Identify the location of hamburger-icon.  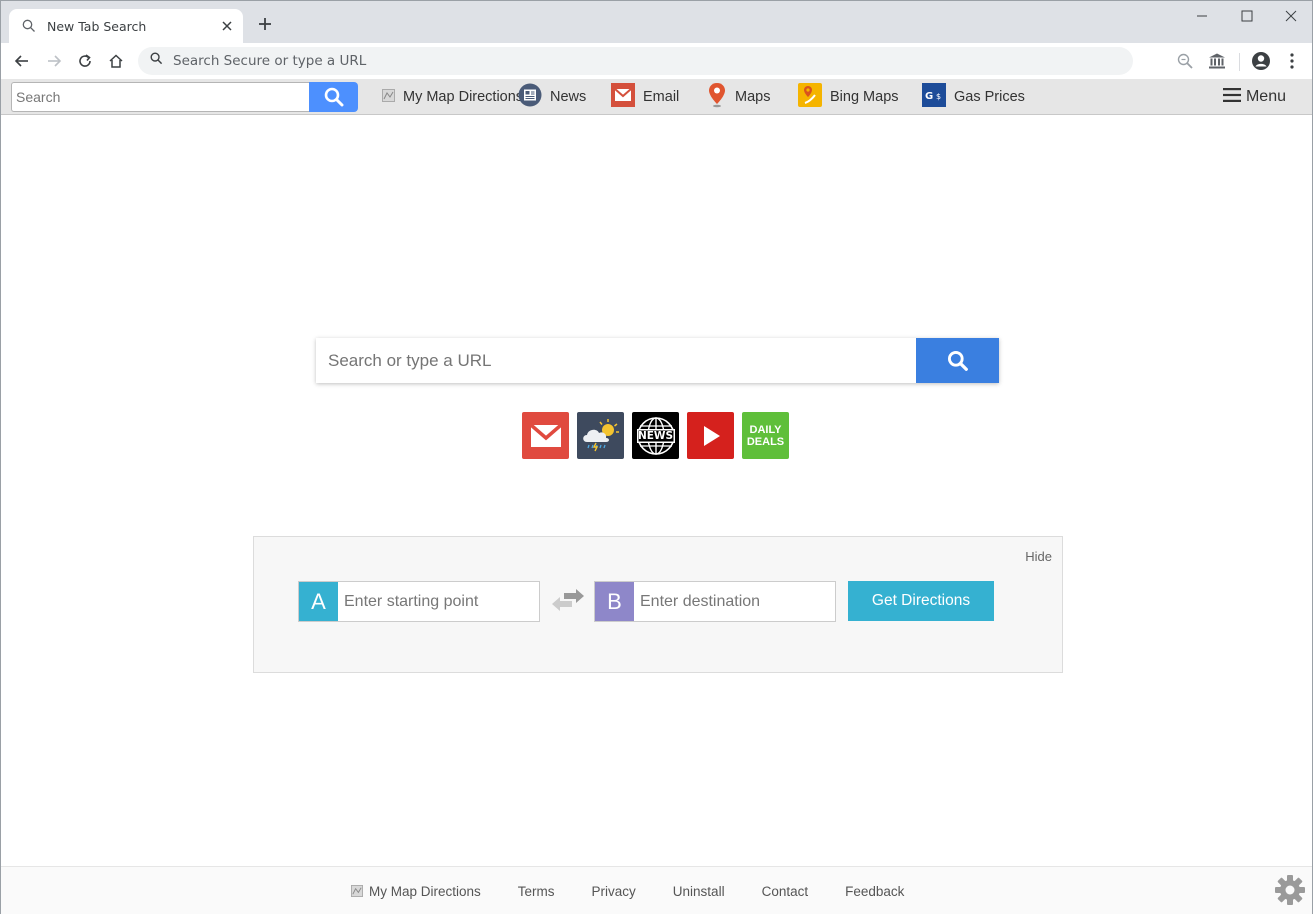
(1231, 97).